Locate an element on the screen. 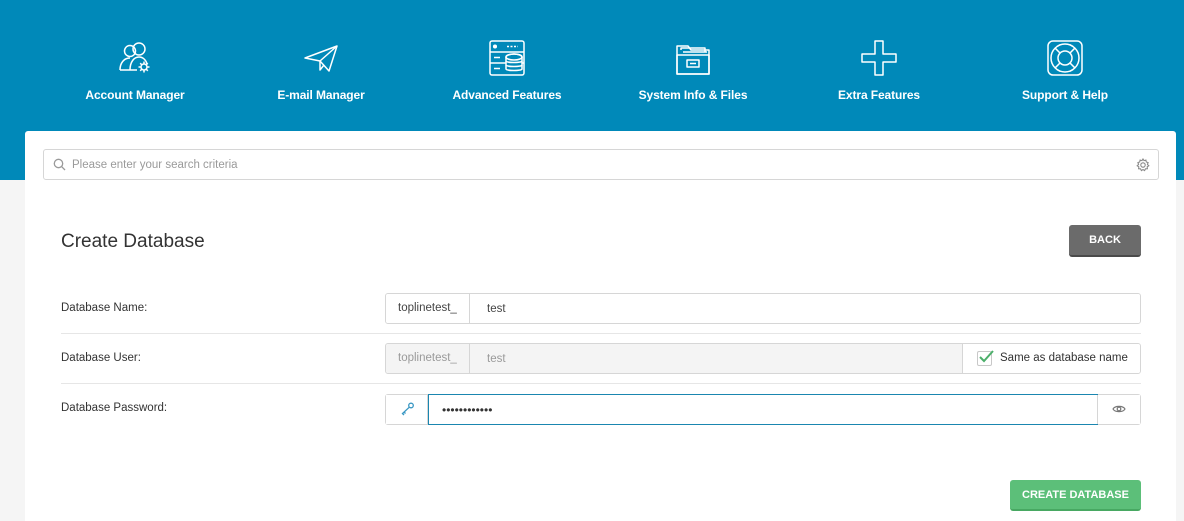 The image size is (1184, 521). account-manager-icon is located at coordinates (134, 57).